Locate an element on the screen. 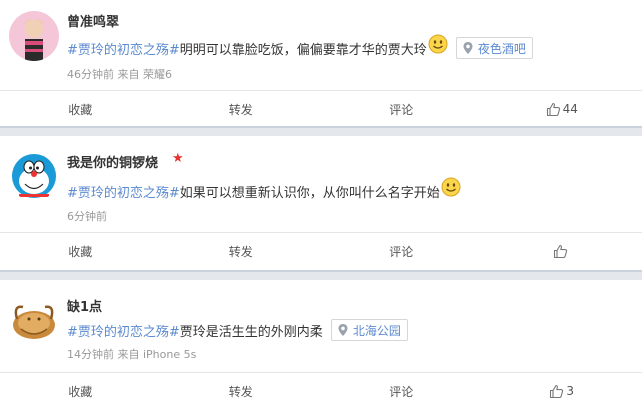 The image size is (642, 409). like-button is located at coordinates (562, 251).